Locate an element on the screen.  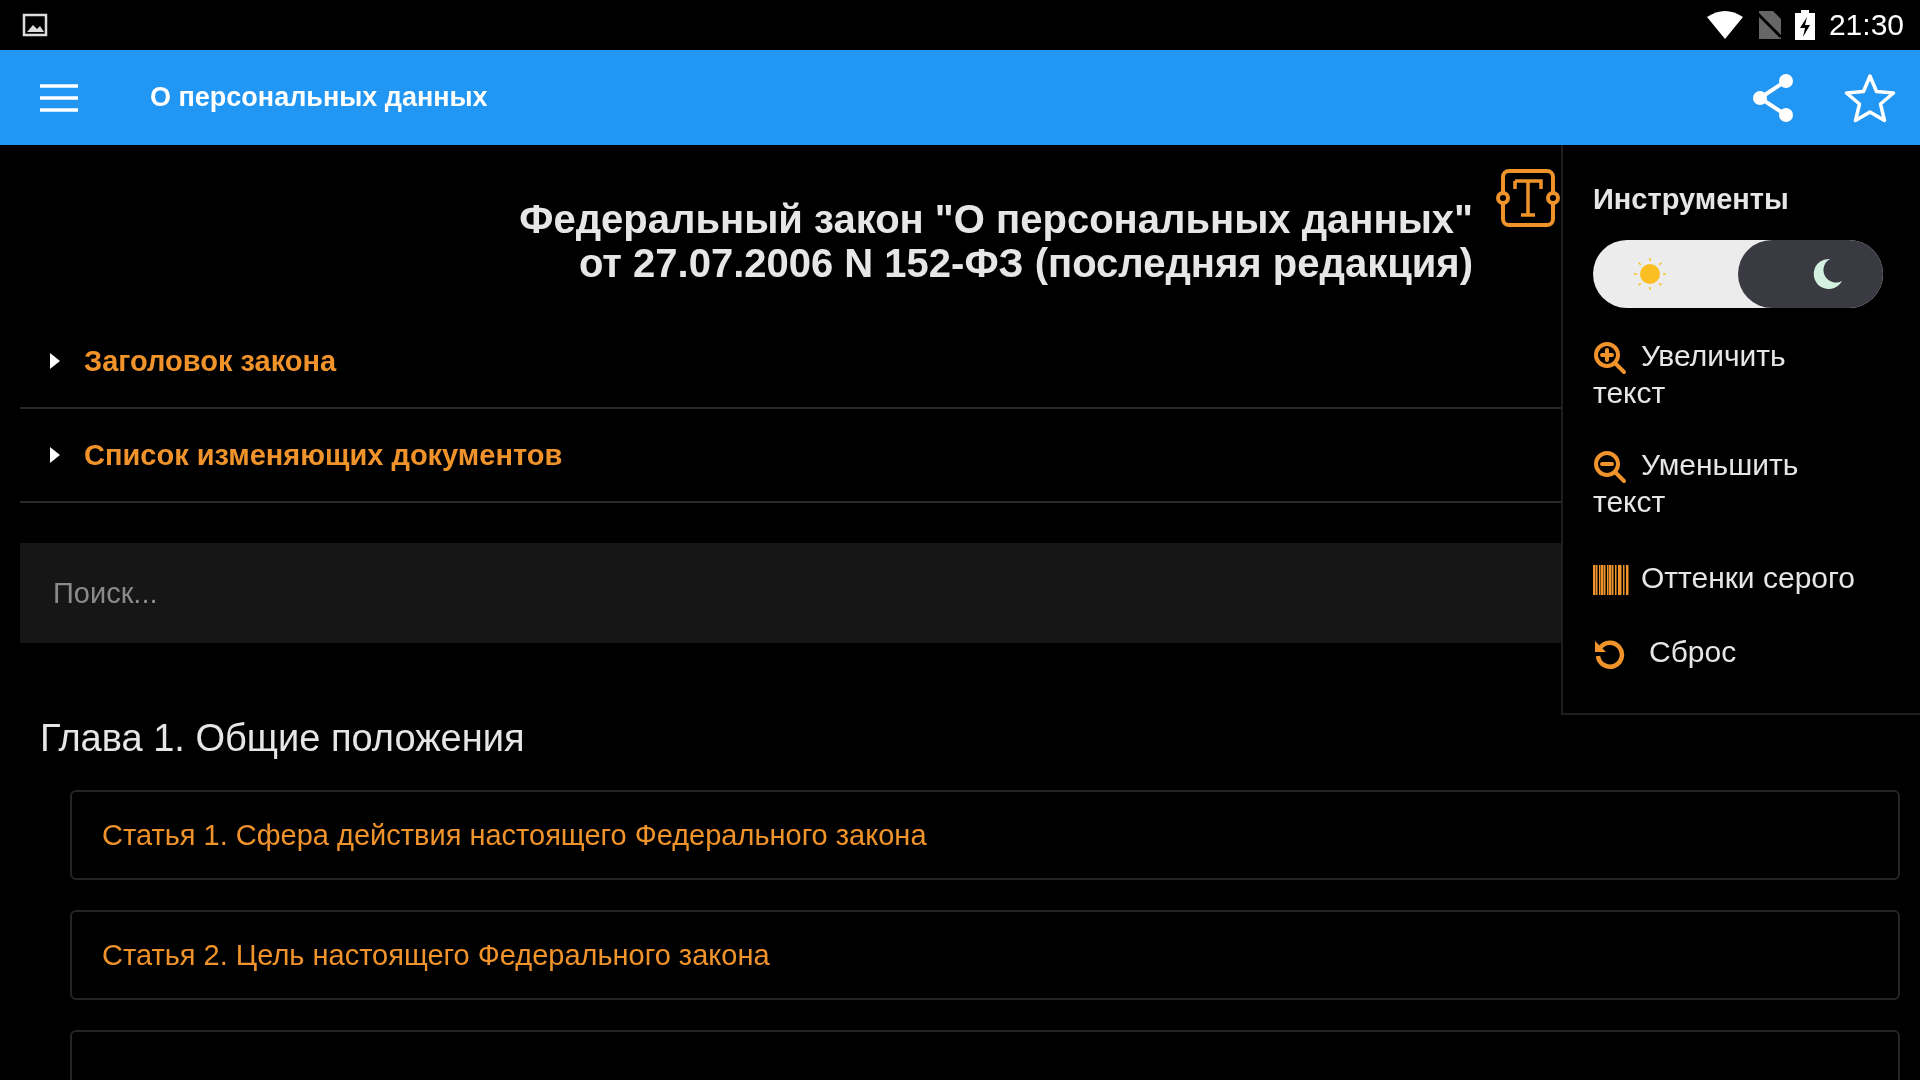
tool-item: Оттенки серого is located at coordinates (1726, 578).